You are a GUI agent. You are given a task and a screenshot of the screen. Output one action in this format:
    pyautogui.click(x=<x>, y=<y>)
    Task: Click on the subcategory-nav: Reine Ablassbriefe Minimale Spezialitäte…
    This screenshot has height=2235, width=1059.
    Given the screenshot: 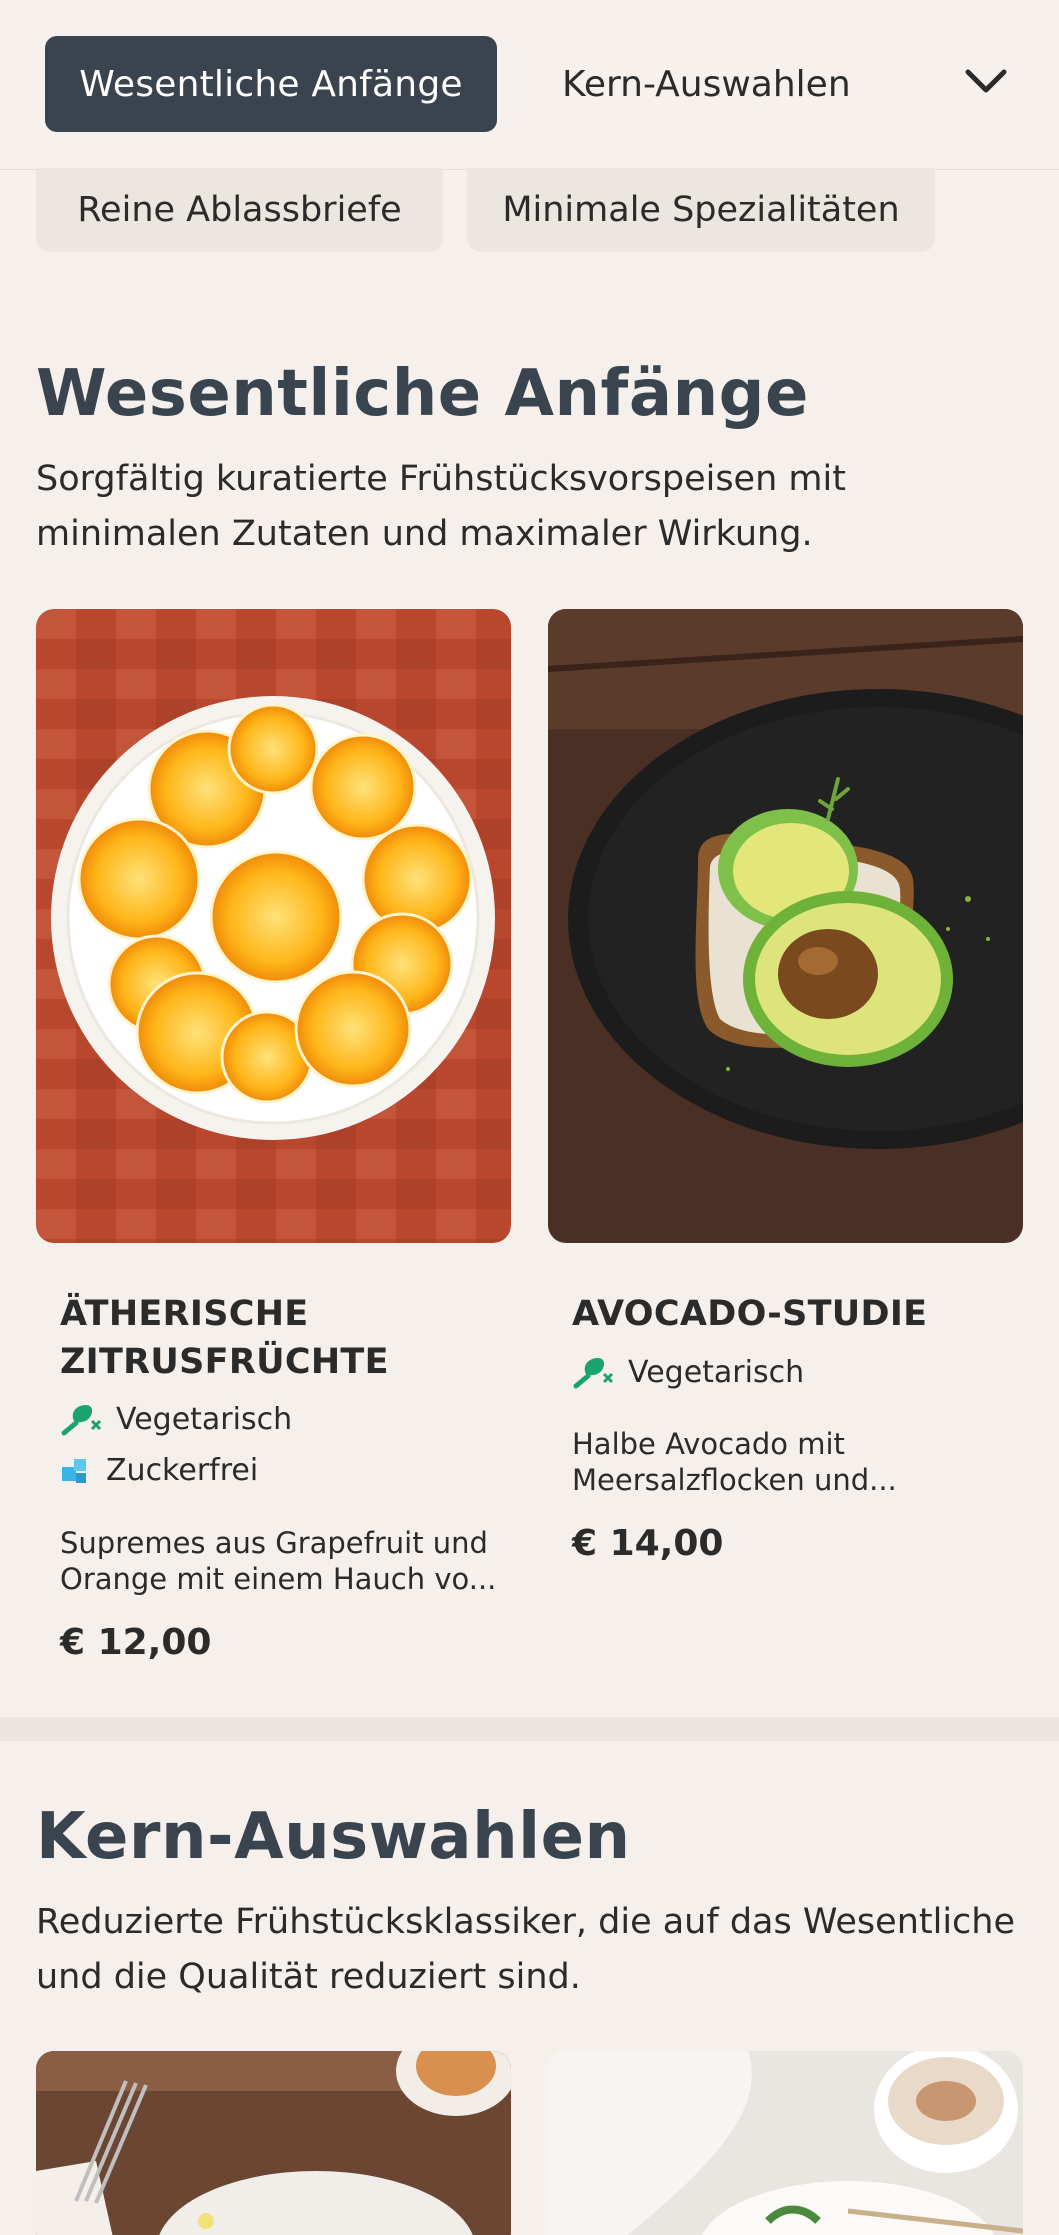 What is the action you would take?
    pyautogui.click(x=529, y=210)
    